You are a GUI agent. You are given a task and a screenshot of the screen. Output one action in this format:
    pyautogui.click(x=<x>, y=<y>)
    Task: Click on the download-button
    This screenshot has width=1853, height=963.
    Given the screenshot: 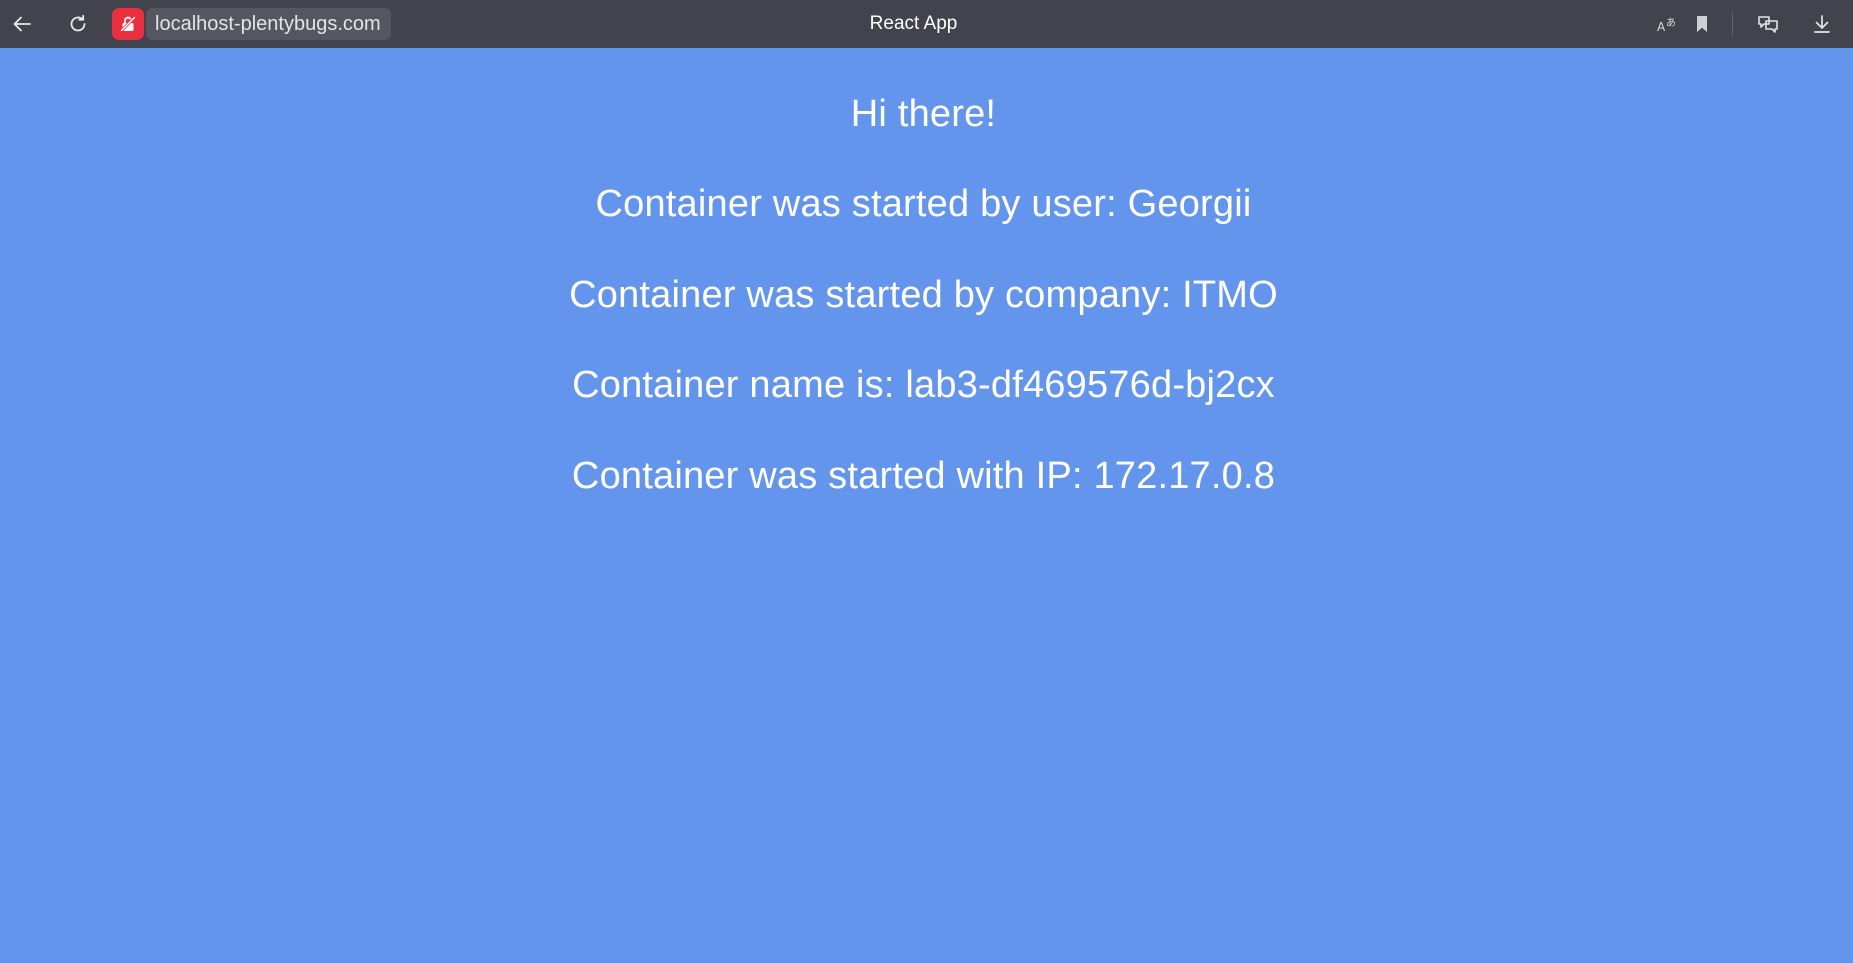 What is the action you would take?
    pyautogui.click(x=1822, y=24)
    